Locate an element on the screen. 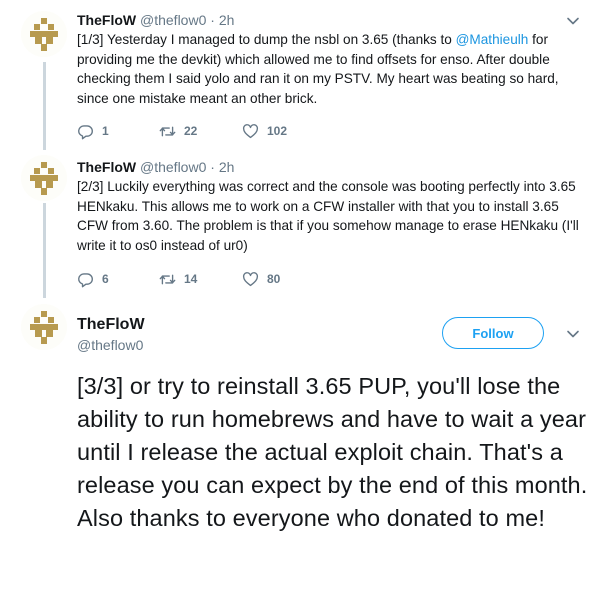 This screenshot has width=598, height=605. retweet-count: 22 is located at coordinates (191, 131).